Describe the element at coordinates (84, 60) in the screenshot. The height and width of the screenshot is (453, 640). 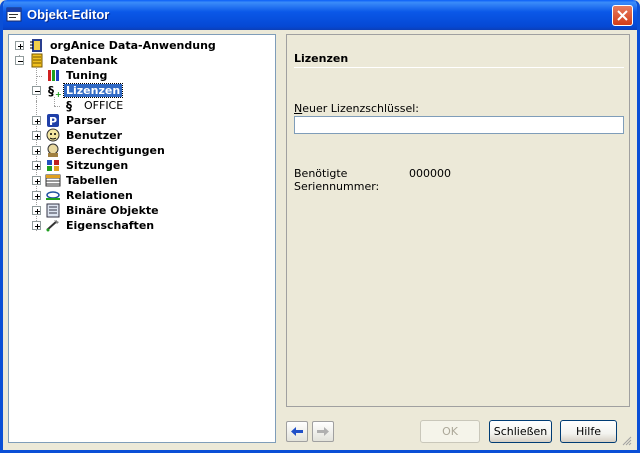
I see `tree-item-label: Datenbank` at that location.